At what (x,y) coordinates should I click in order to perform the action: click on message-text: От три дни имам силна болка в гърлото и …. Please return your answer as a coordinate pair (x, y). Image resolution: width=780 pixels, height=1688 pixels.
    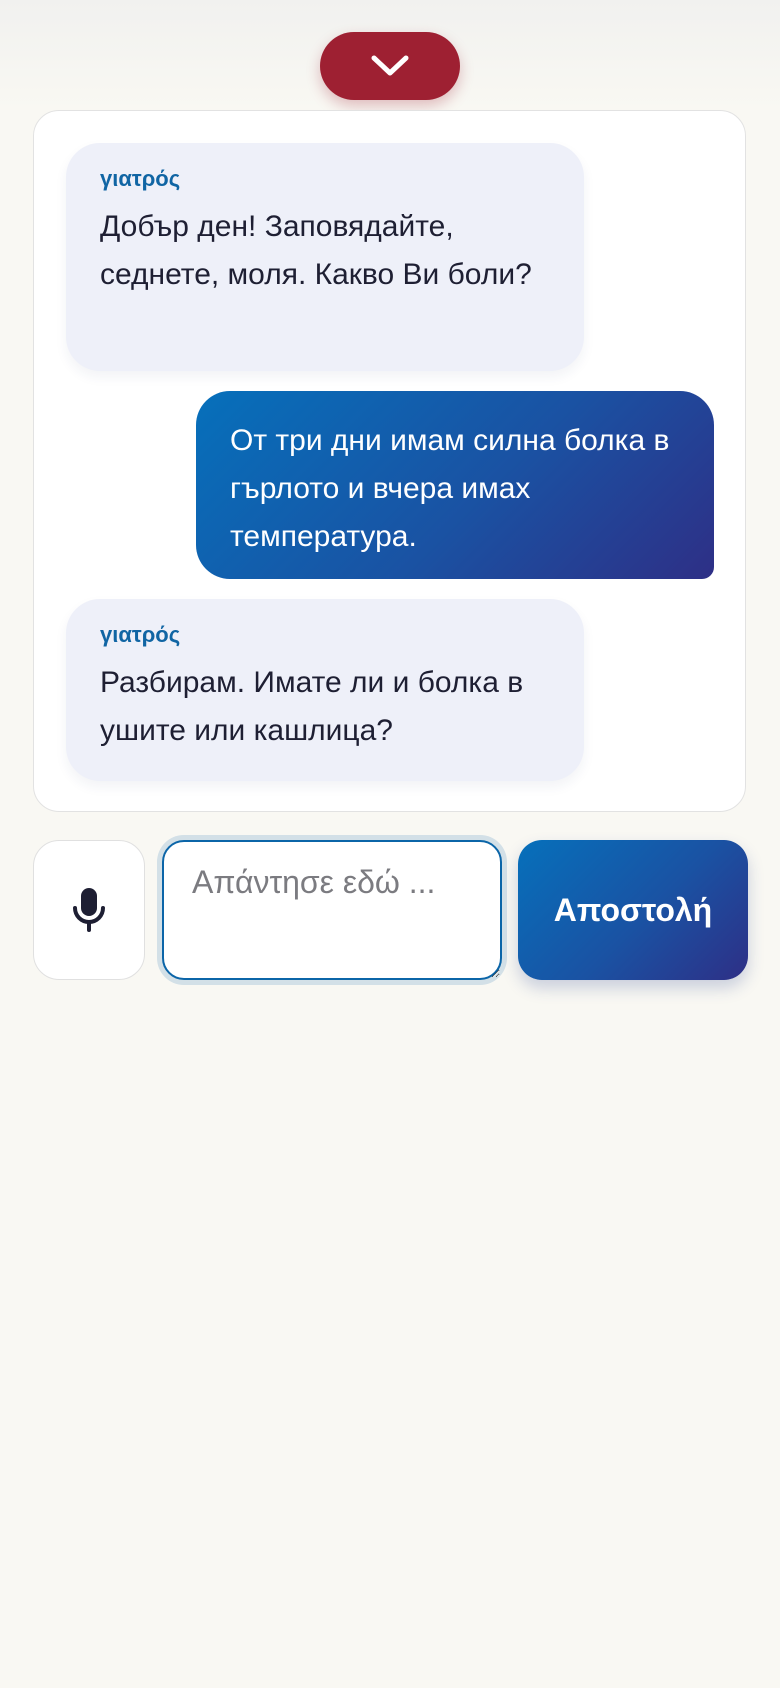
    Looking at the image, I should click on (450, 488).